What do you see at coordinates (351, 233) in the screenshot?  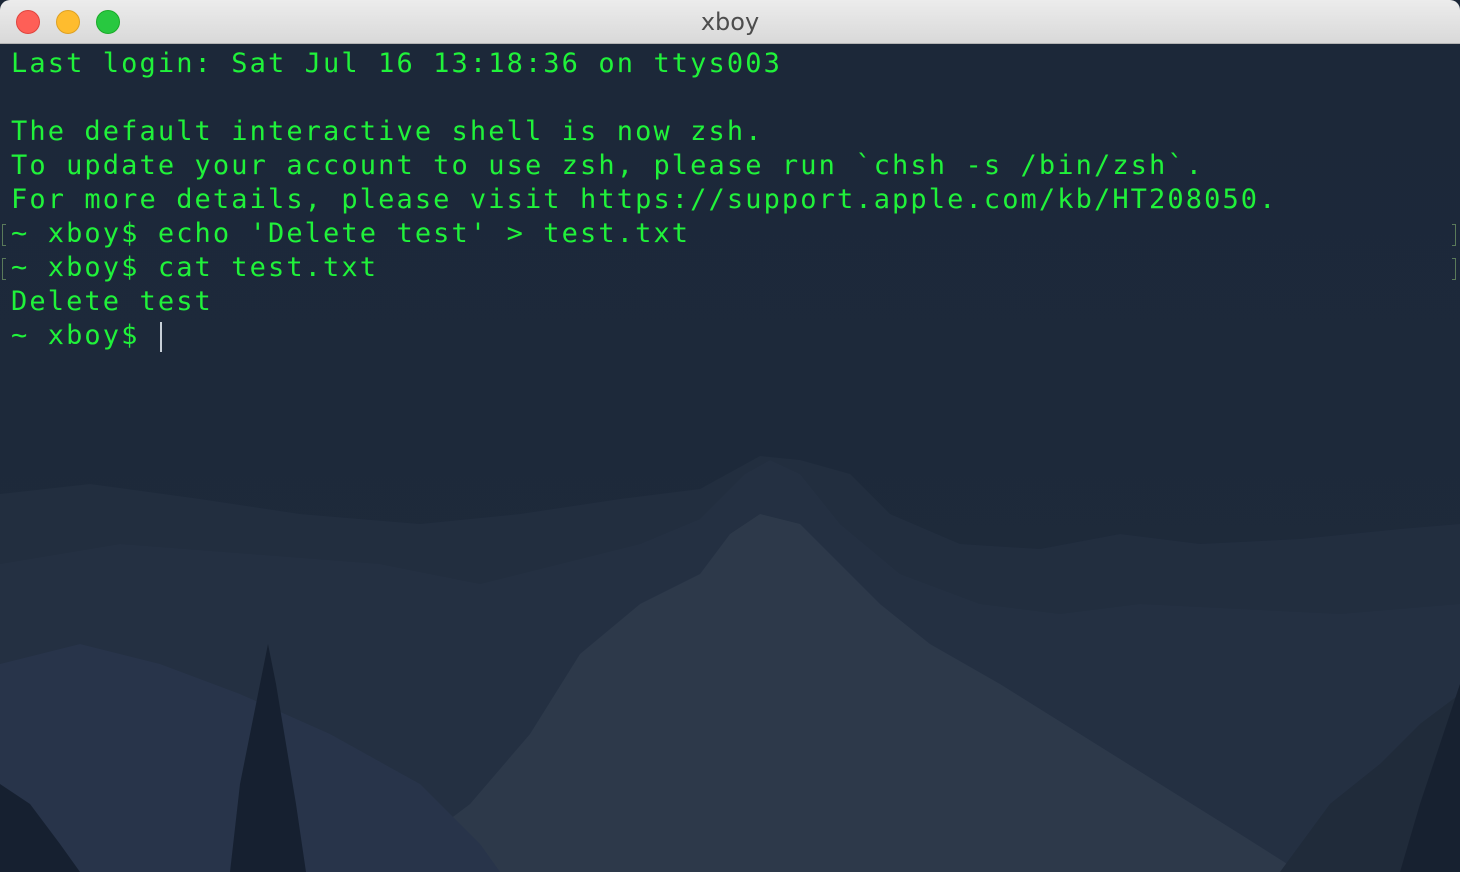 I see `terminal-line: ~ xboy$ echo 'Delete test' > test.txt` at bounding box center [351, 233].